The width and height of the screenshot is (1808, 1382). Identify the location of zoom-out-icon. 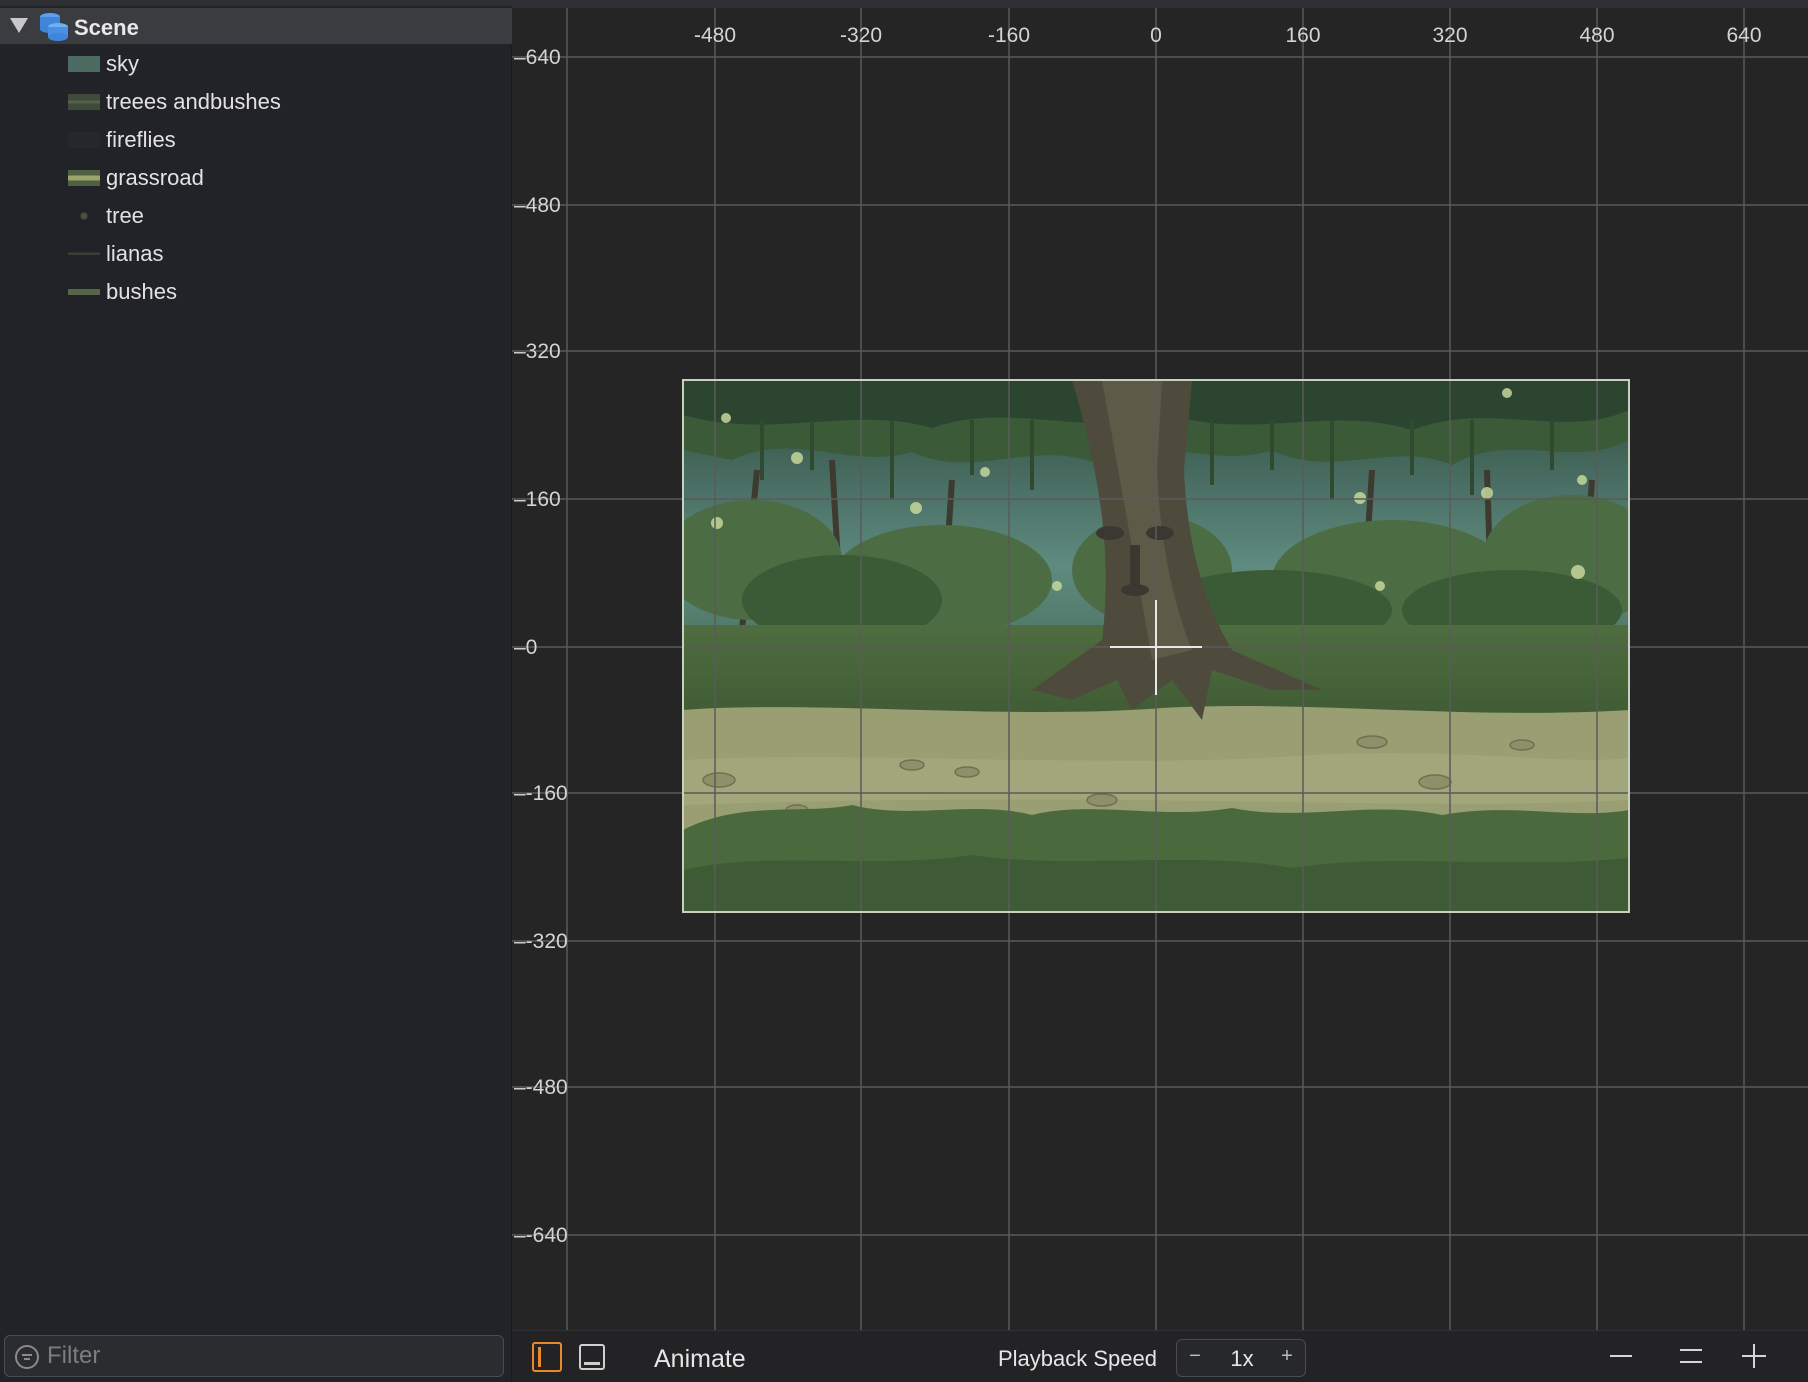
(1621, 1356).